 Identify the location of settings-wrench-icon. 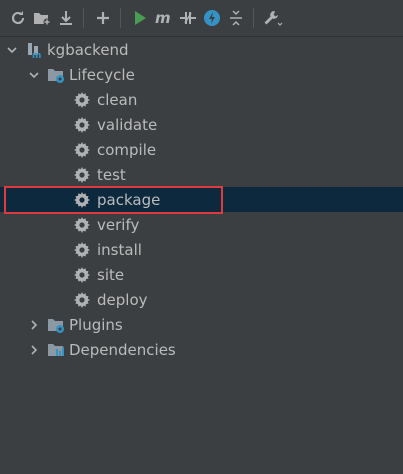
(273, 18).